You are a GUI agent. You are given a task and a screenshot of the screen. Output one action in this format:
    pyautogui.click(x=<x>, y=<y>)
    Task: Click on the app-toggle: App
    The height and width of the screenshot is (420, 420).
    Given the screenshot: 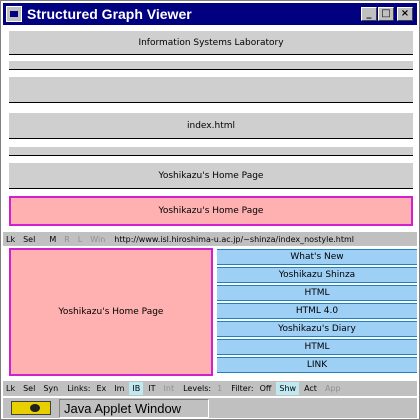 What is the action you would take?
    pyautogui.click(x=332, y=388)
    